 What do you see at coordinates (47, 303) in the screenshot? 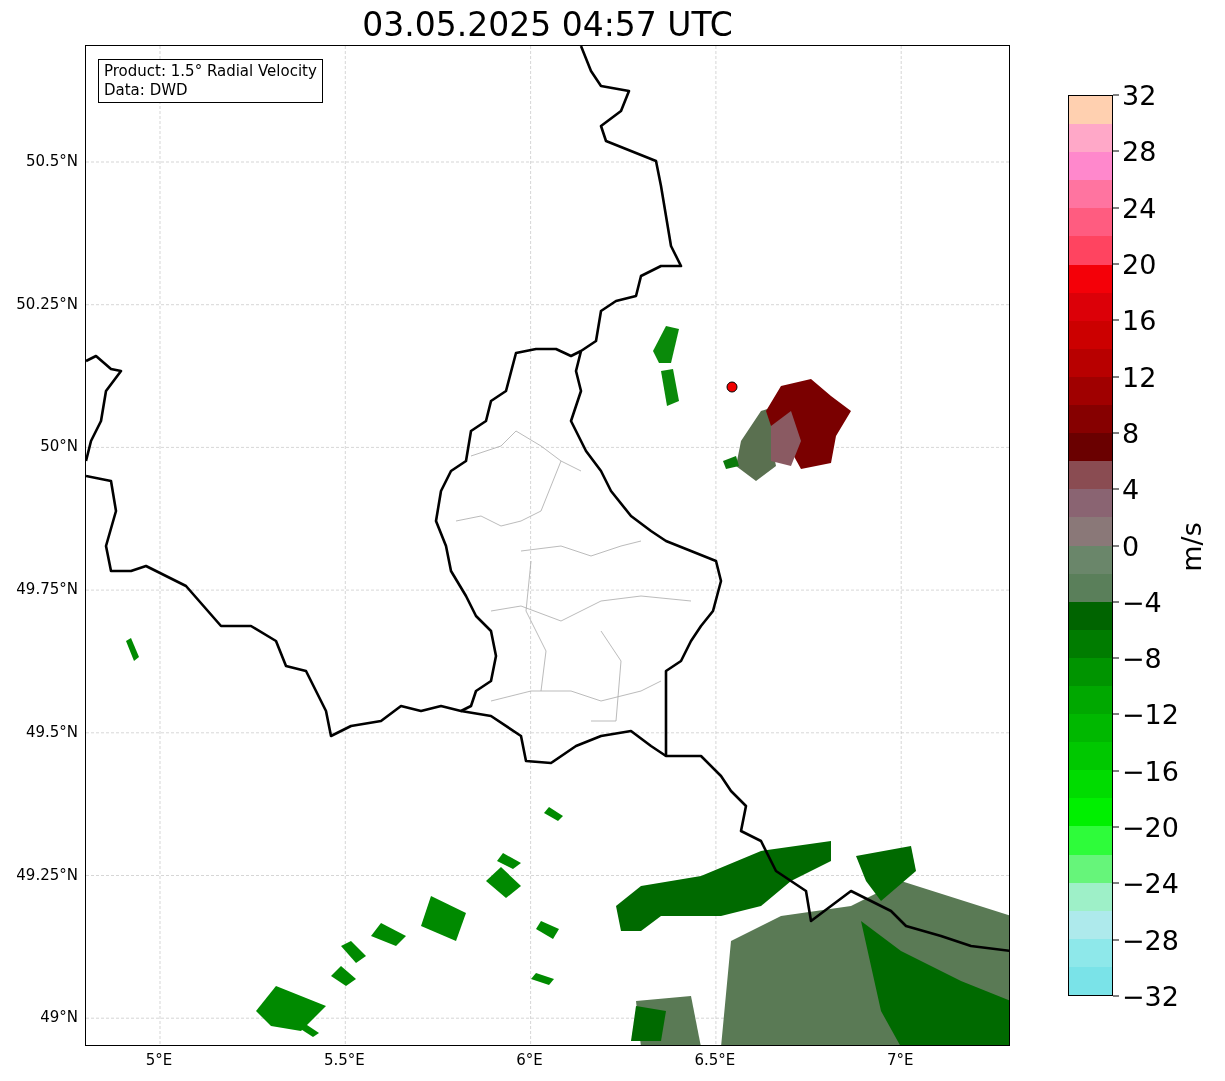
I see `latitude-label: 50.25°N` at bounding box center [47, 303].